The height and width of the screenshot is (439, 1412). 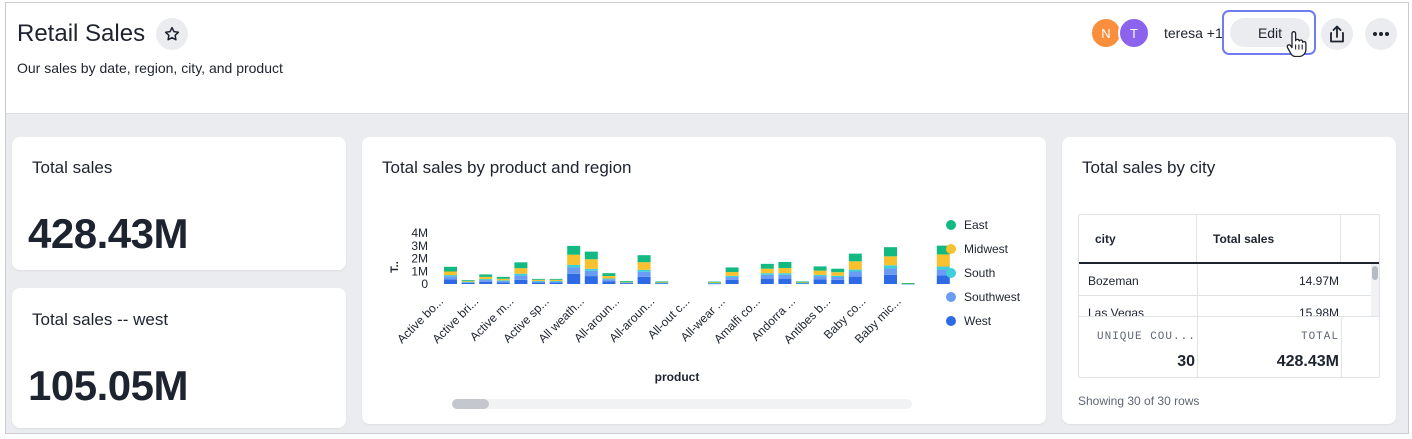 What do you see at coordinates (970, 273) in the screenshot?
I see `legend-item-south: South` at bounding box center [970, 273].